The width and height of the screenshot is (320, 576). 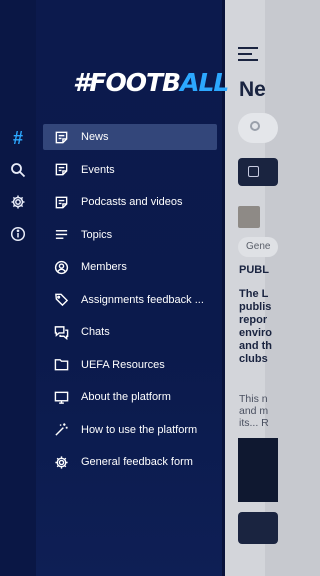 What do you see at coordinates (258, 528) in the screenshot?
I see `post-action-button` at bounding box center [258, 528].